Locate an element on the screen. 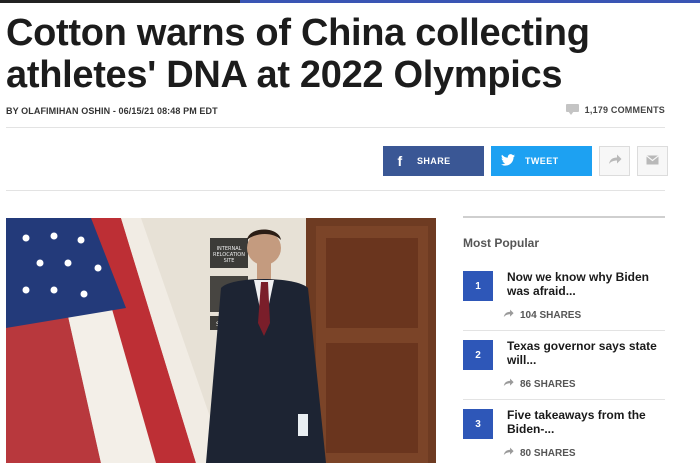 The height and width of the screenshot is (463, 700). popular-item-shares: 80 SHARES is located at coordinates (539, 453).